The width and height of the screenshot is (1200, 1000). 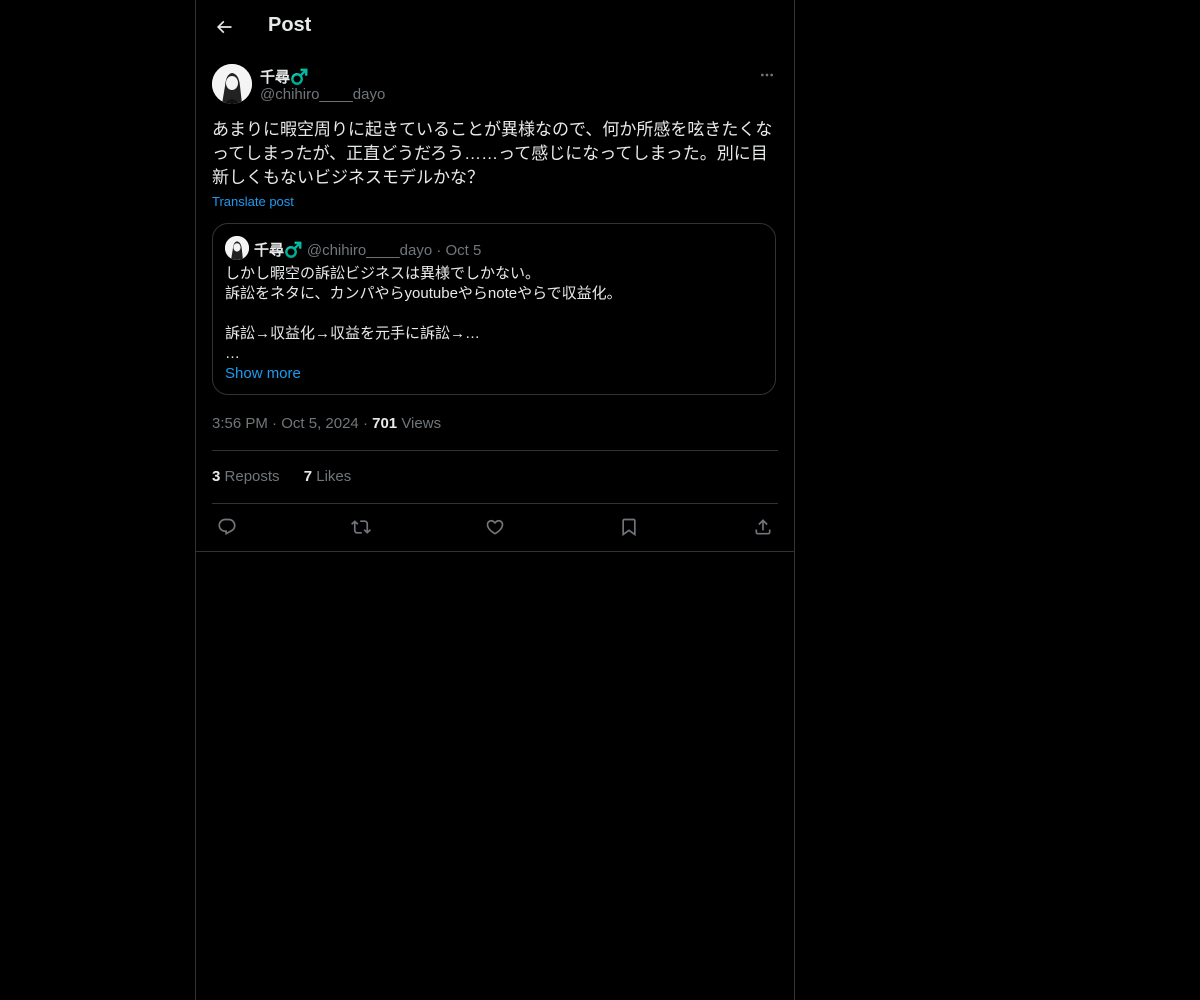 I want to click on more-button, so click(x=767, y=75).